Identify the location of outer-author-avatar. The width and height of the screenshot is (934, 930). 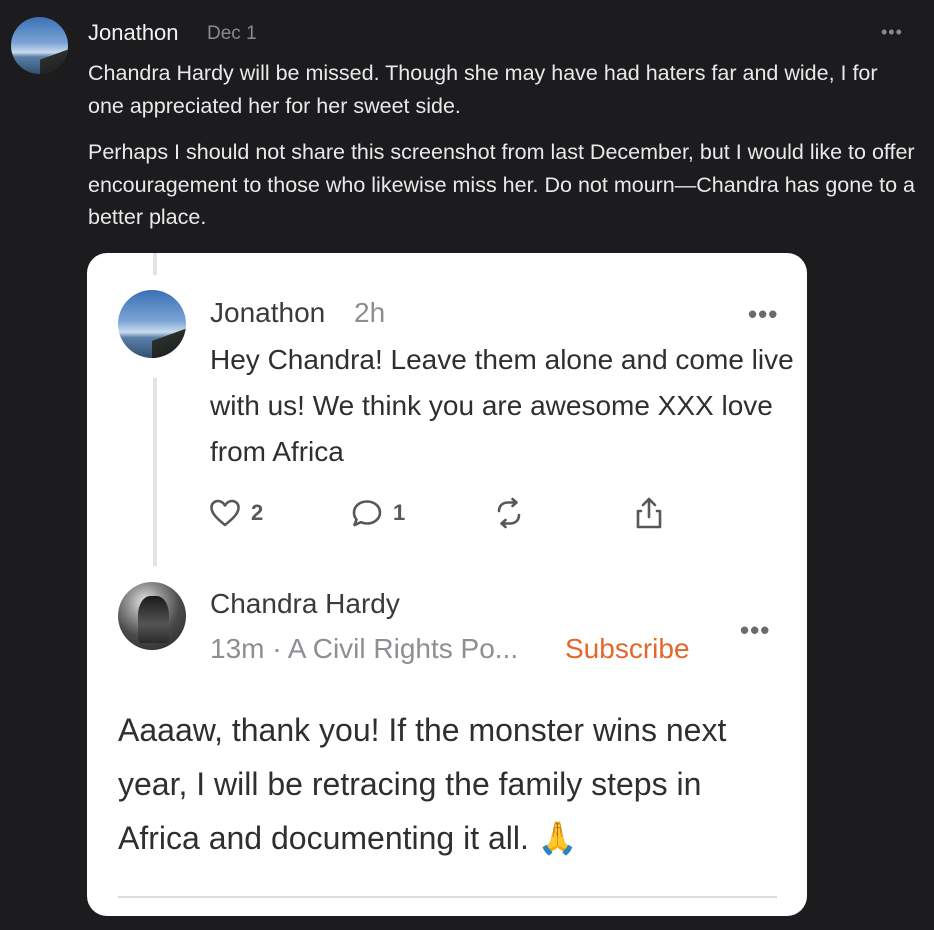
(39, 45).